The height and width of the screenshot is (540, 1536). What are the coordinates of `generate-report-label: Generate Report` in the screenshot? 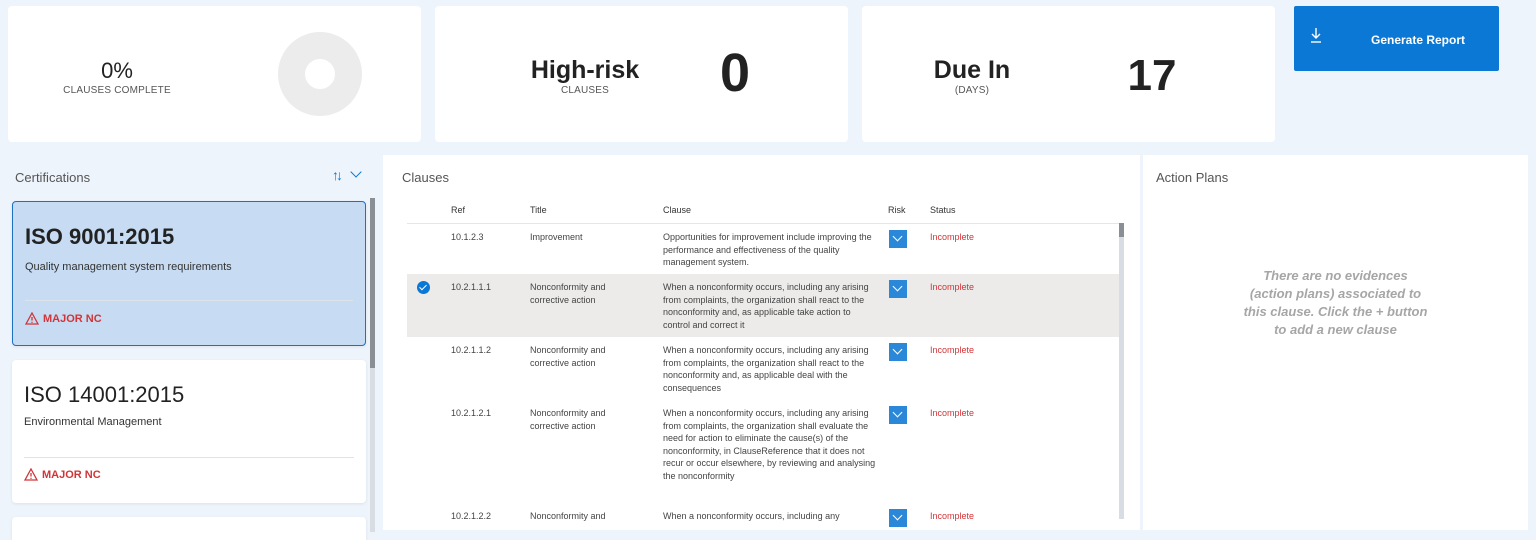 It's located at (1418, 40).